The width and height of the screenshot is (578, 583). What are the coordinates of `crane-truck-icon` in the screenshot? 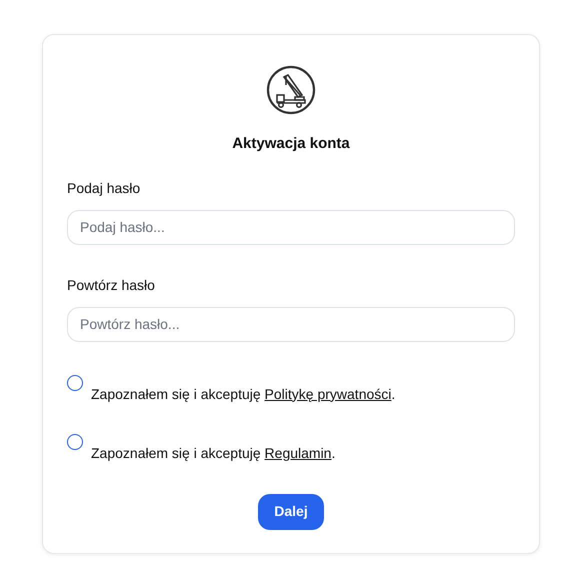 It's located at (291, 90).